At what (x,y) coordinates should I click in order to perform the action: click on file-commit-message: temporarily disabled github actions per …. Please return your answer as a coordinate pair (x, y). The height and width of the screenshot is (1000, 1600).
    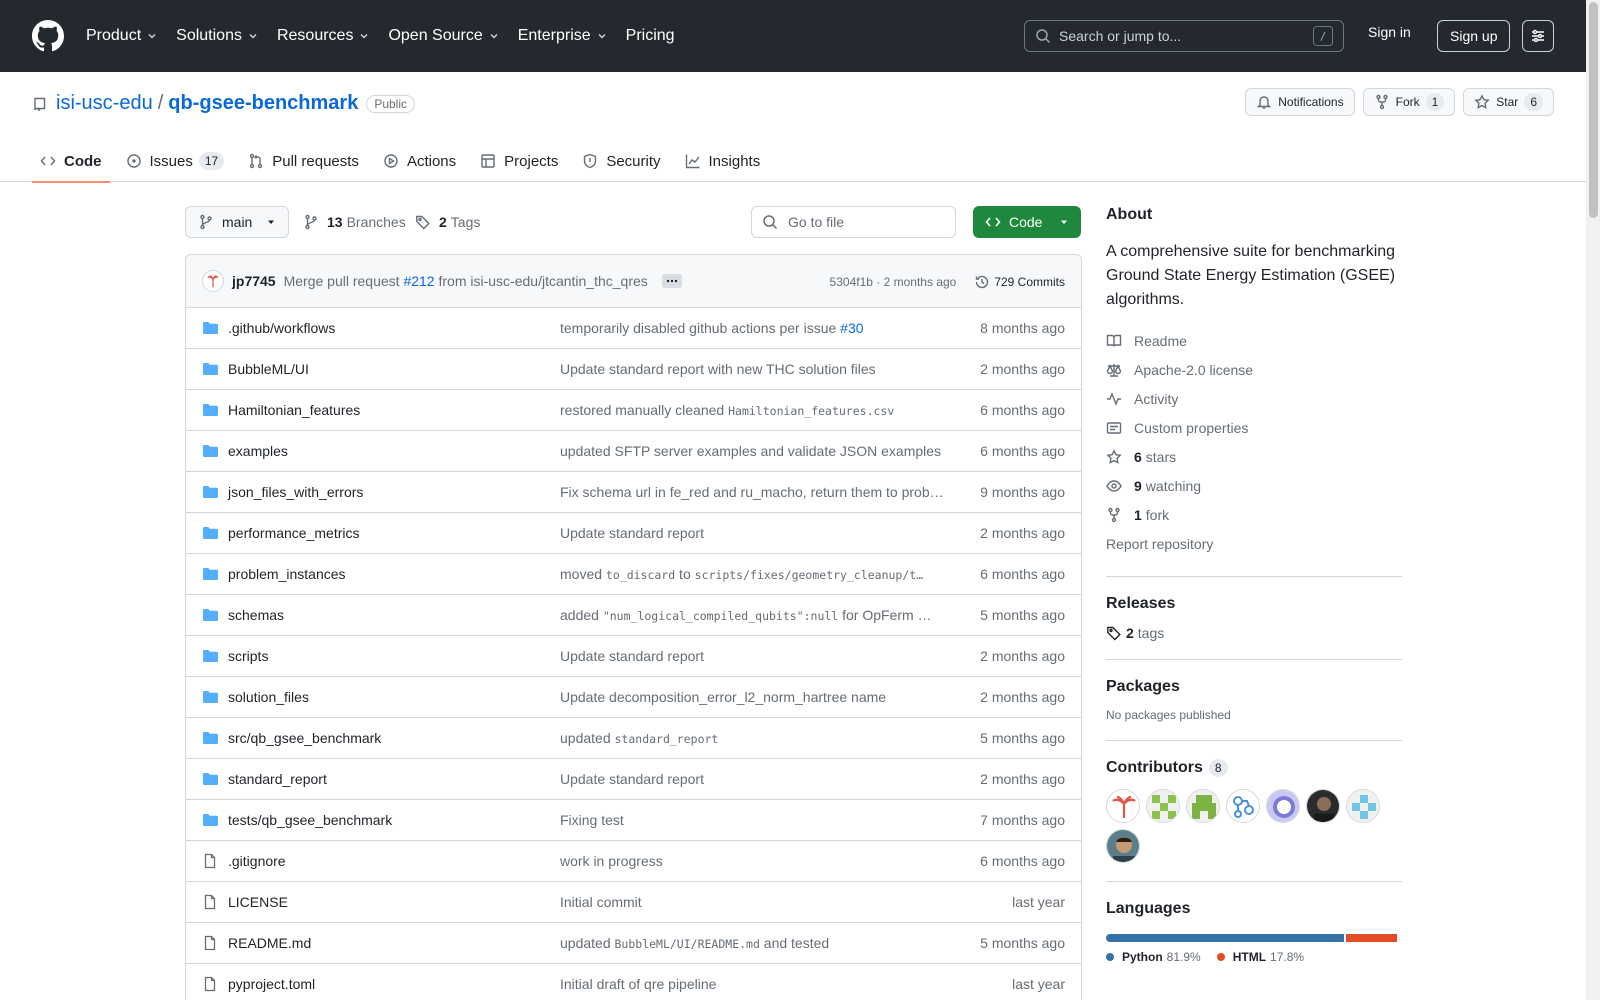
    Looking at the image, I should click on (755, 328).